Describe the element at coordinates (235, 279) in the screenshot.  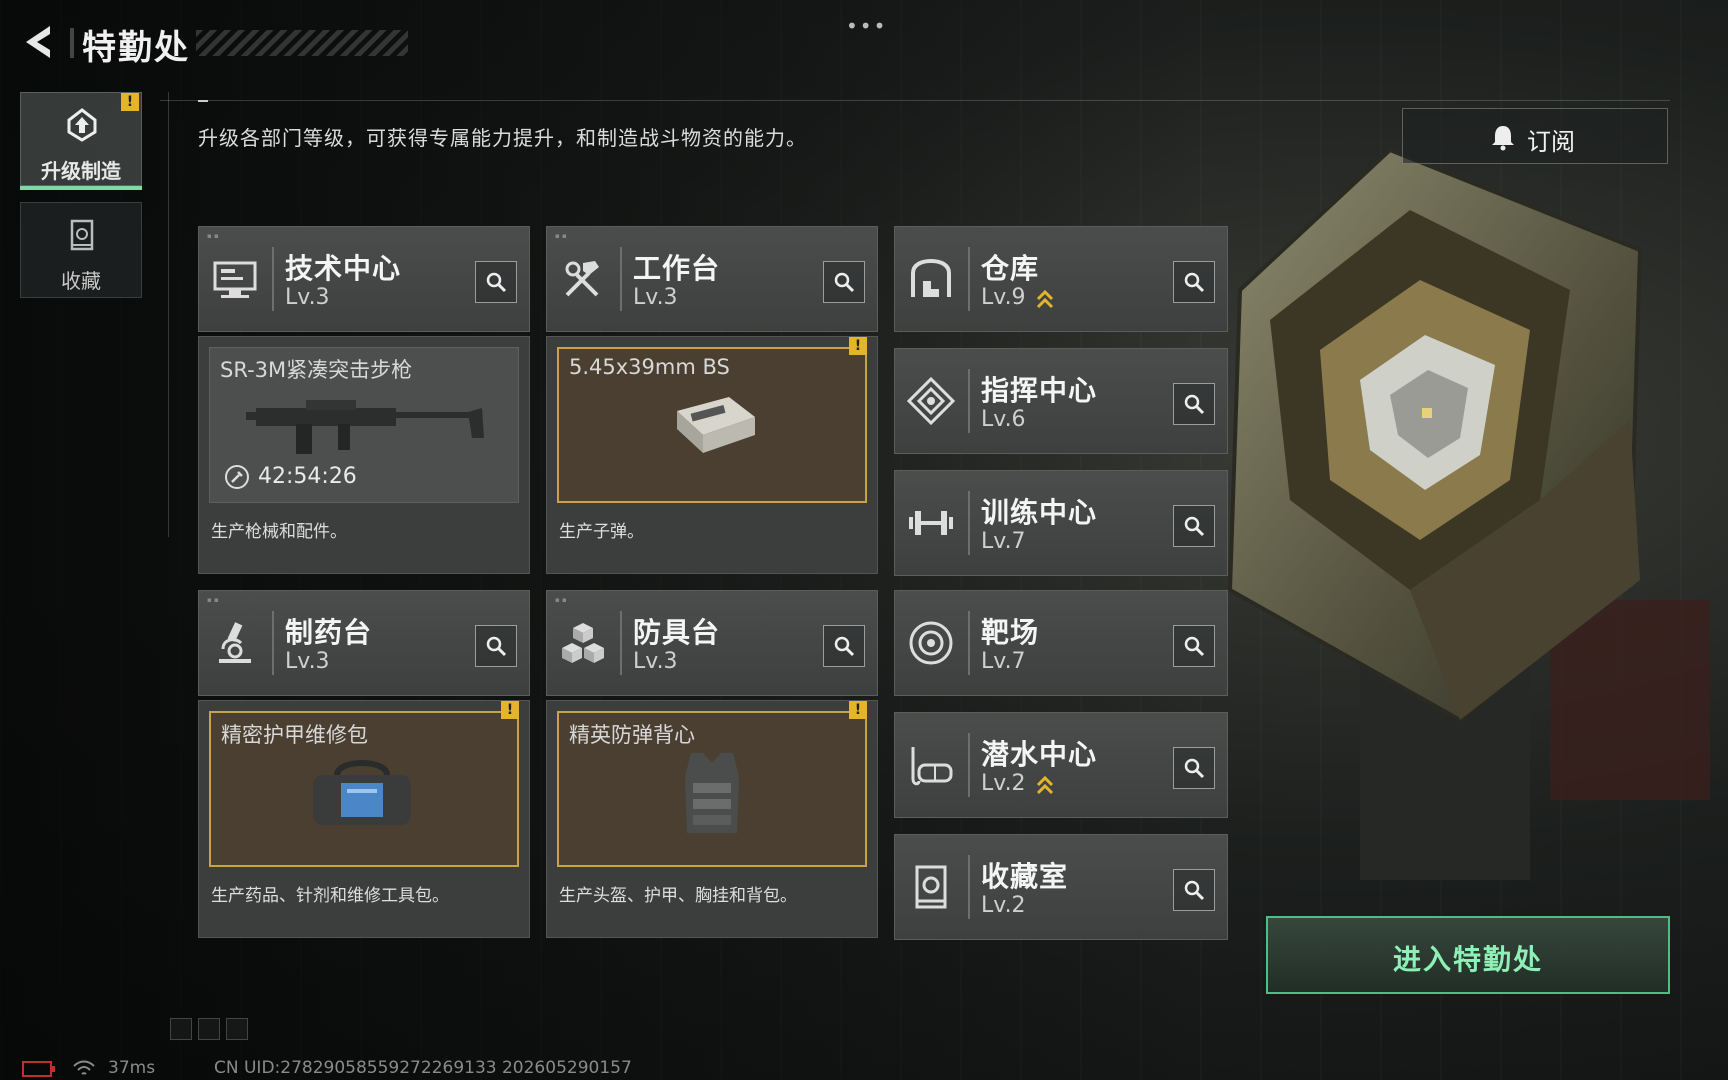
I see `computer-icon` at that location.